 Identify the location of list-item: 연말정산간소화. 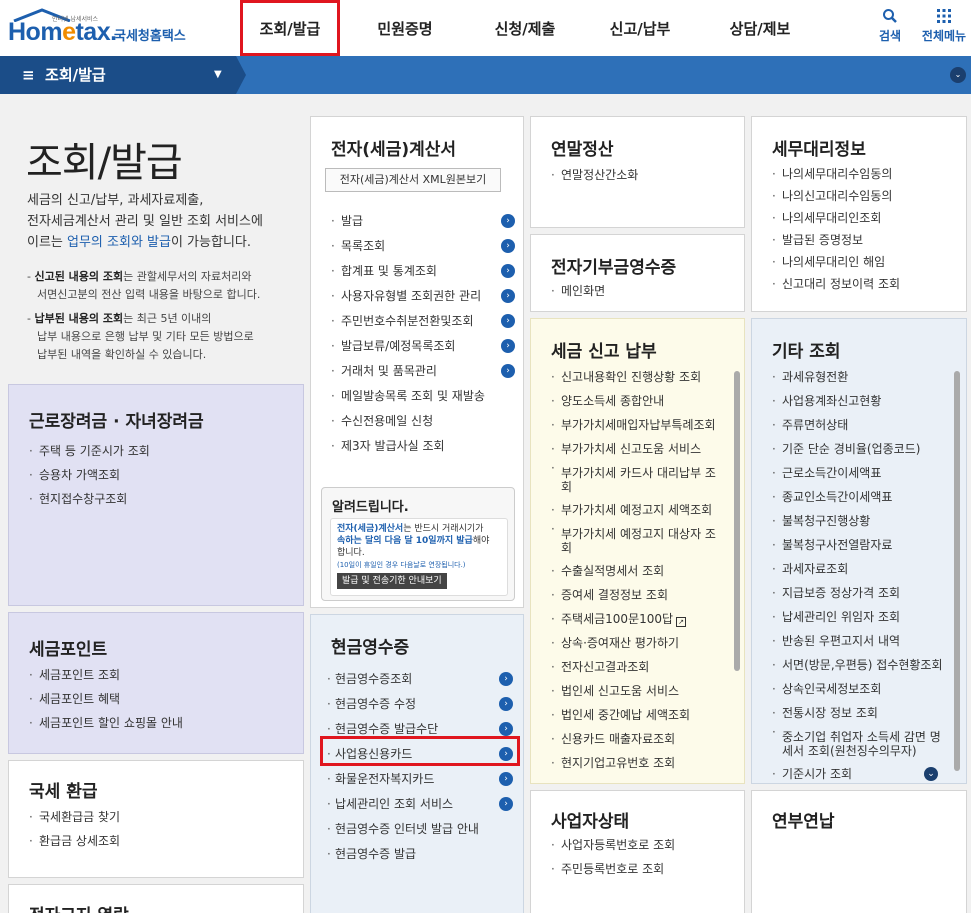
(593, 175).